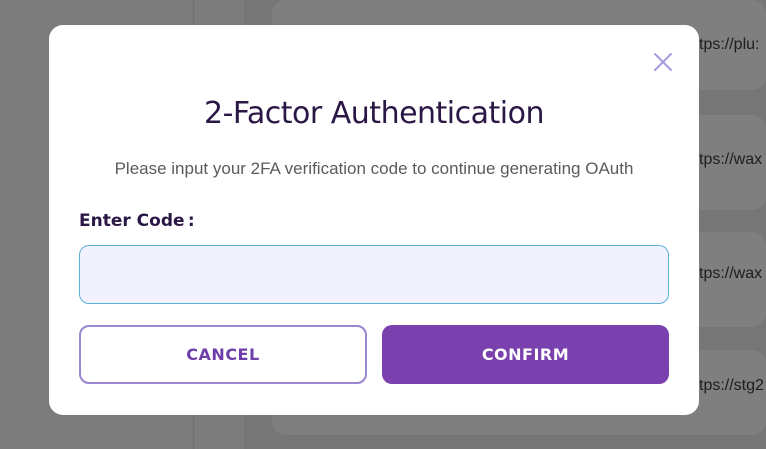 The width and height of the screenshot is (766, 449). What do you see at coordinates (223, 354) in the screenshot?
I see `cancel-button: CANCEL` at bounding box center [223, 354].